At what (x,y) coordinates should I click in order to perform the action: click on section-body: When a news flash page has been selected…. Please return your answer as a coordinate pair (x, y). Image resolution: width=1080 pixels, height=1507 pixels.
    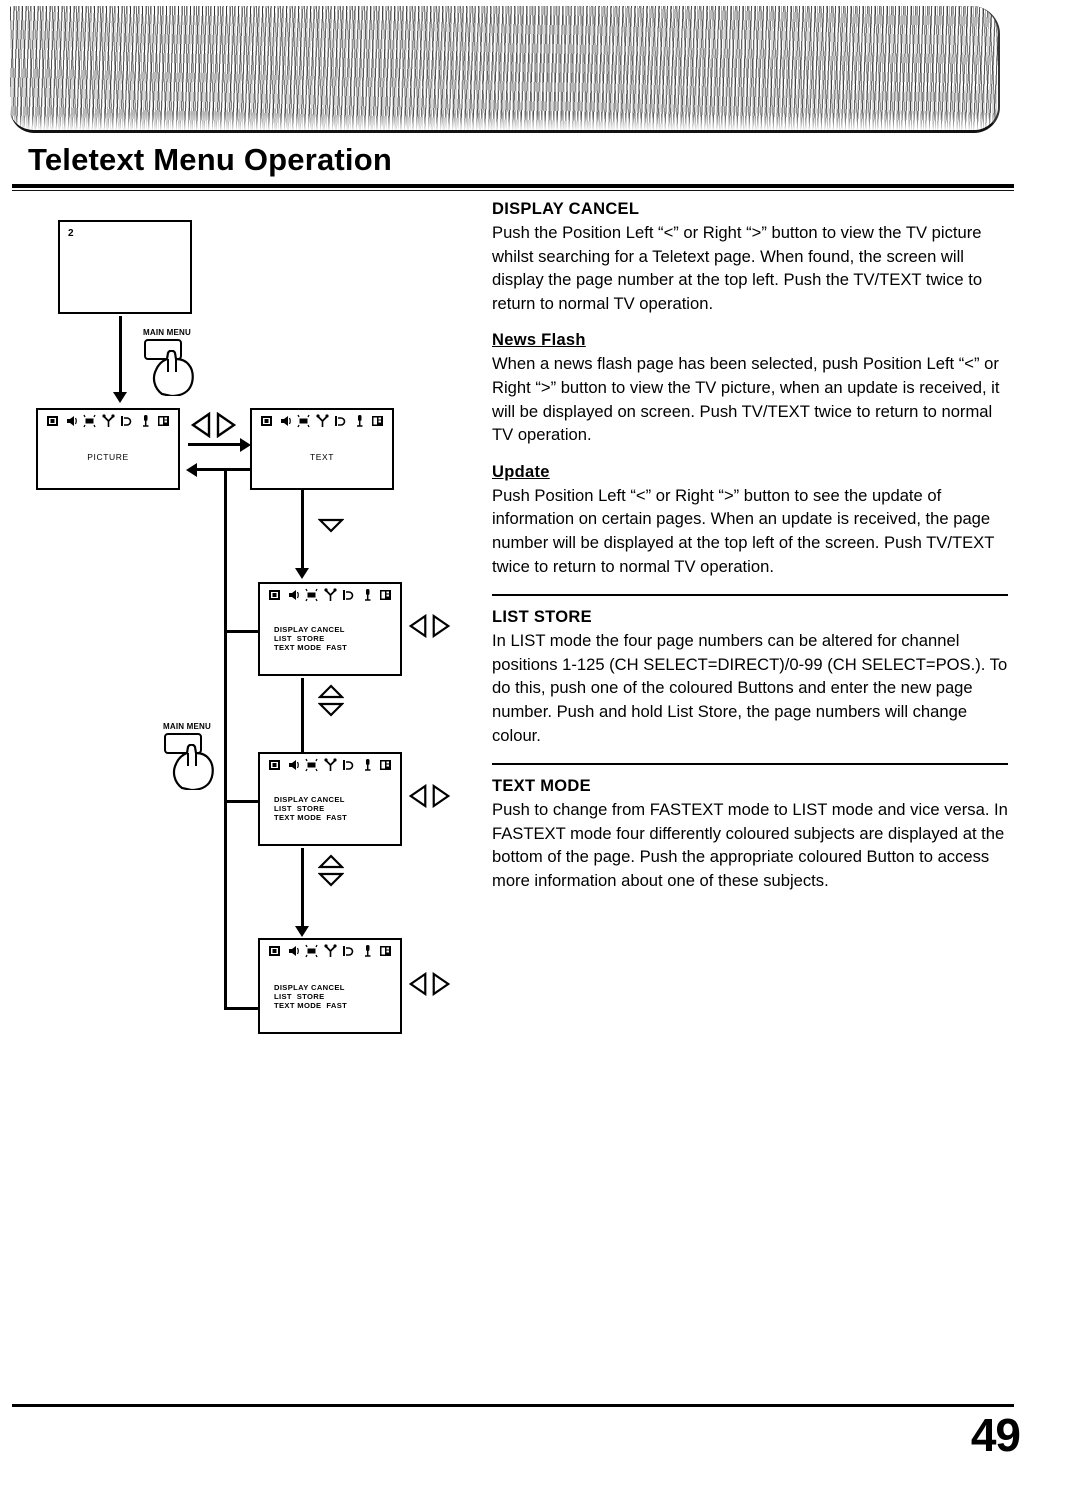
    Looking at the image, I should click on (746, 399).